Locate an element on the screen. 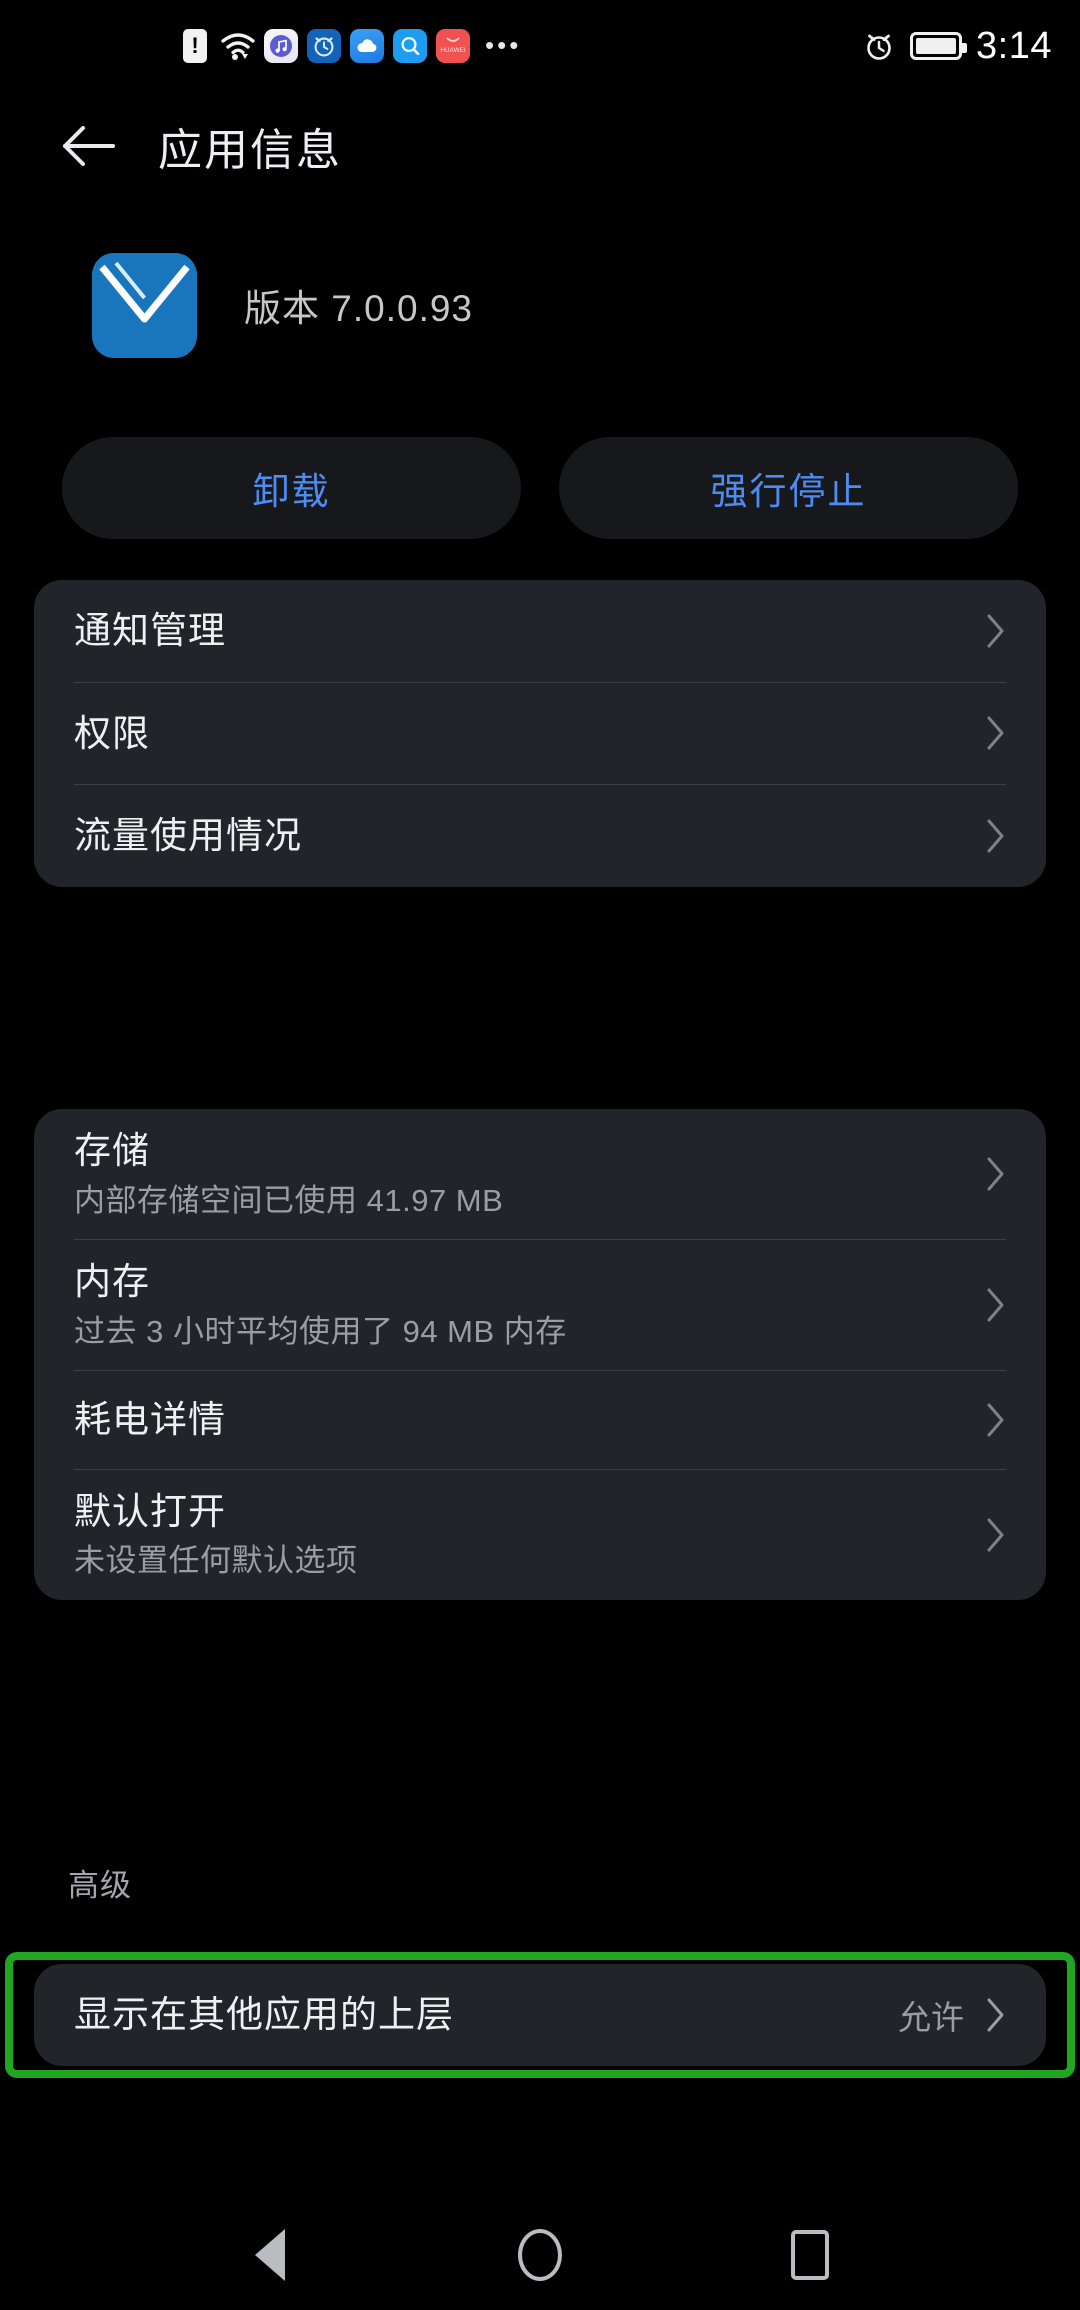  list-item-notification-management: 通知管理 is located at coordinates (540, 631).